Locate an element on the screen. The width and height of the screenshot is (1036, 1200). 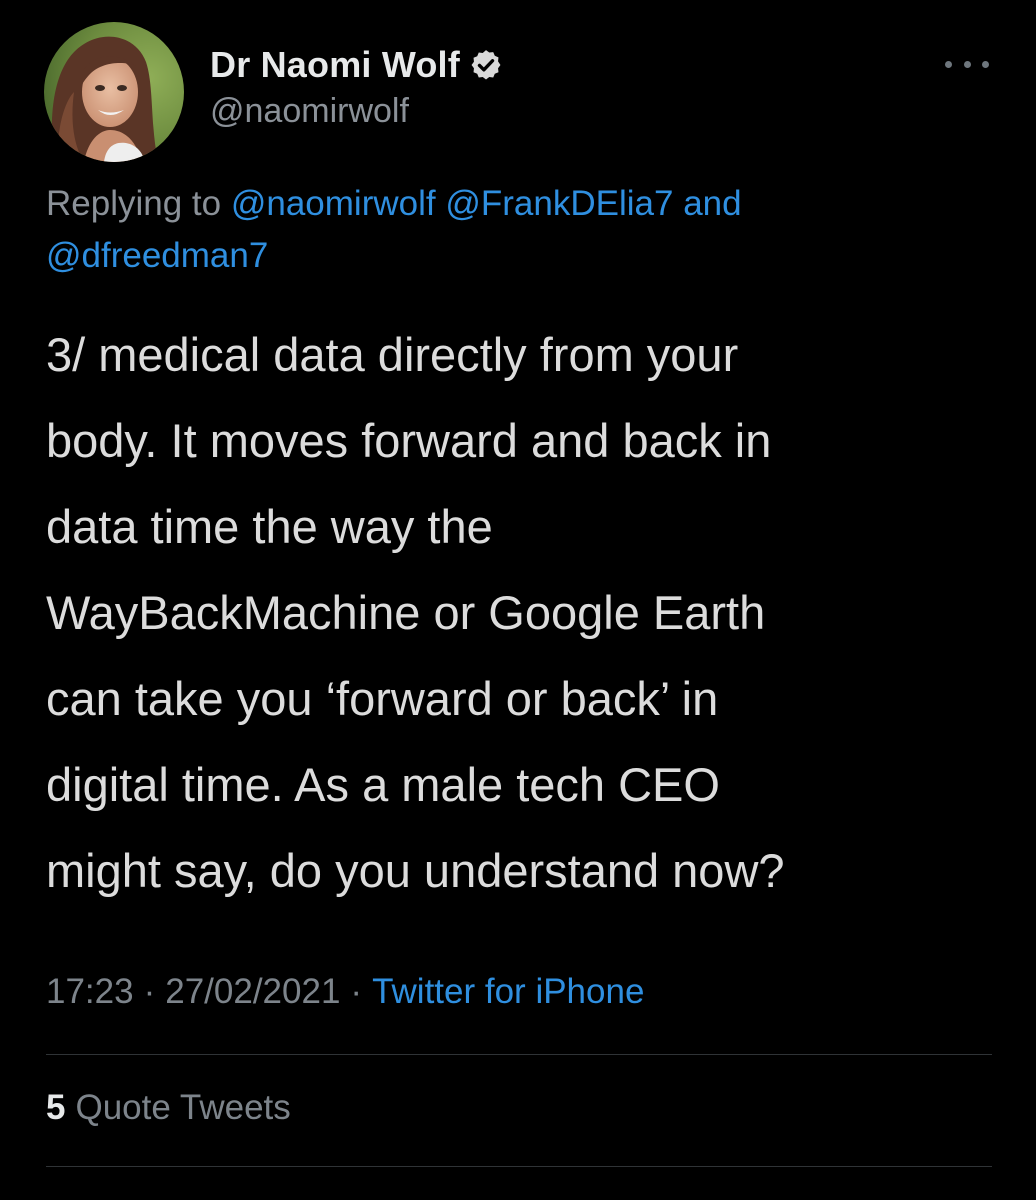
quote-tweets-count: 5 is located at coordinates (56, 1107).